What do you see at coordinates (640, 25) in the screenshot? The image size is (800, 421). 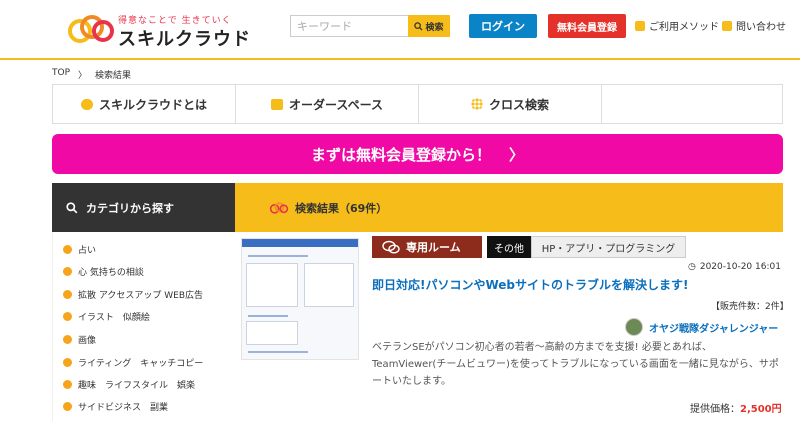 I see `shield-icon` at bounding box center [640, 25].